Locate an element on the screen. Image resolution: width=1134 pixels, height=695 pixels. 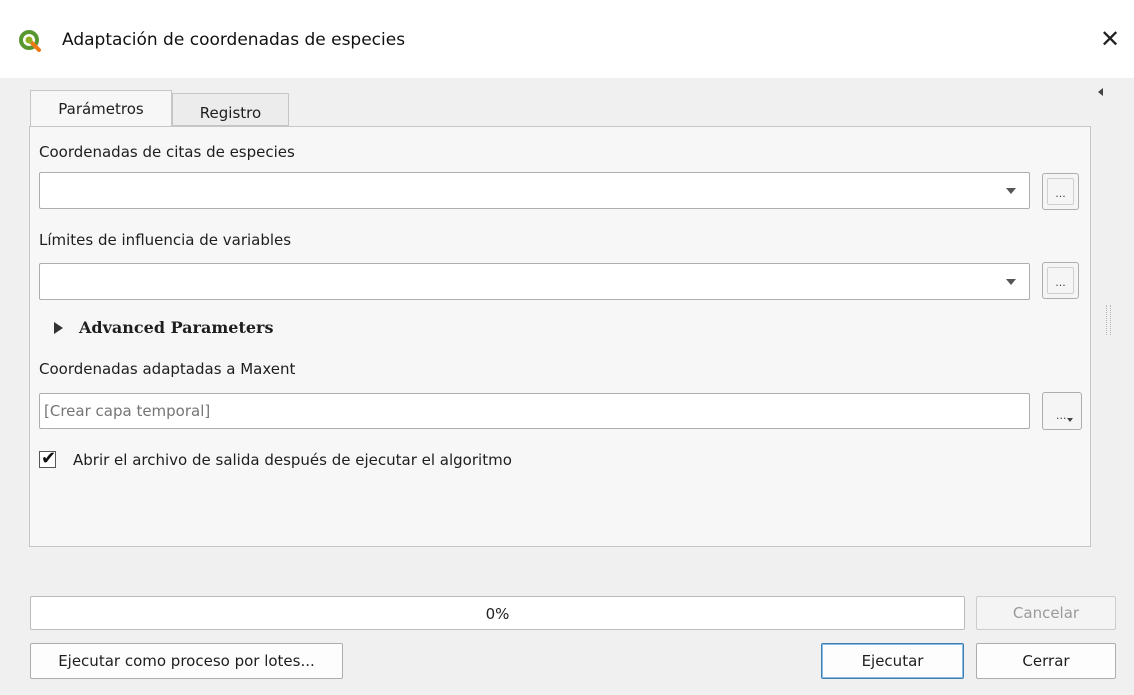
progress-text: 0% is located at coordinates (497, 614).